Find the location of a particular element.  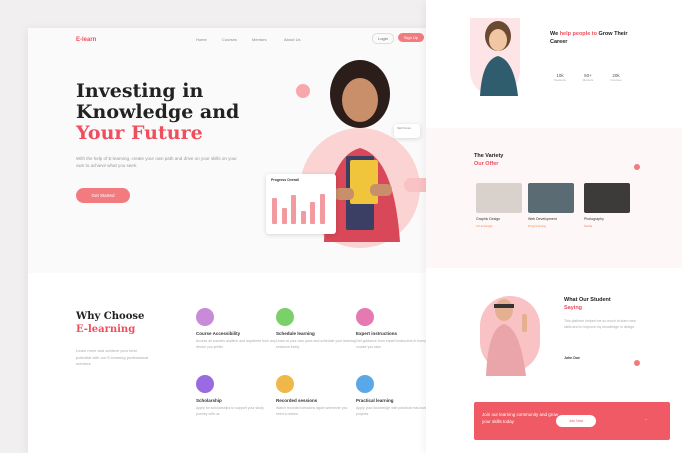

course-card: Photography Media is located at coordinates (607, 205).